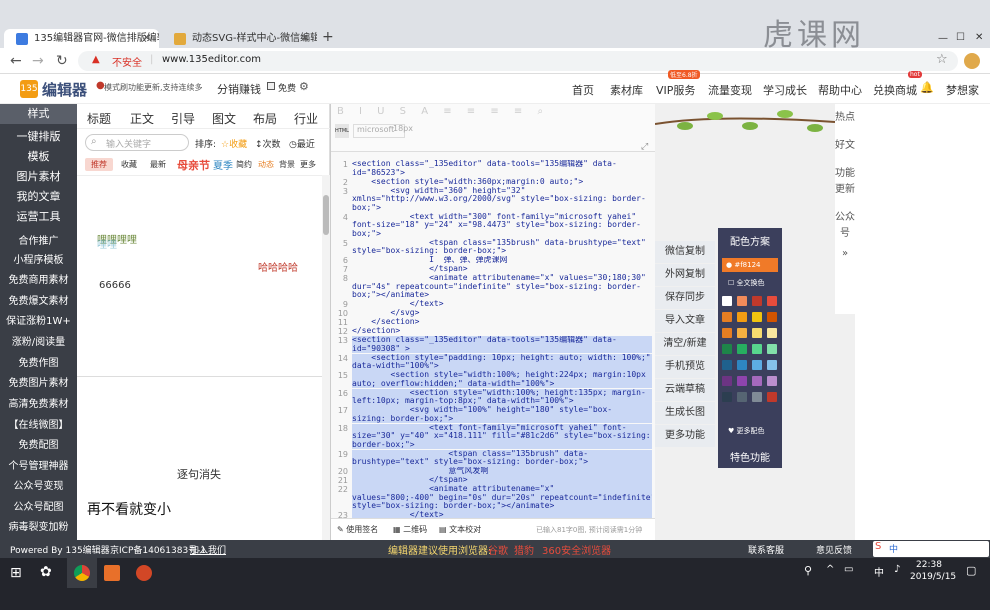  What do you see at coordinates (38, 402) in the screenshot?
I see `sidebar-item-hd: 高清免费素材` at bounding box center [38, 402].